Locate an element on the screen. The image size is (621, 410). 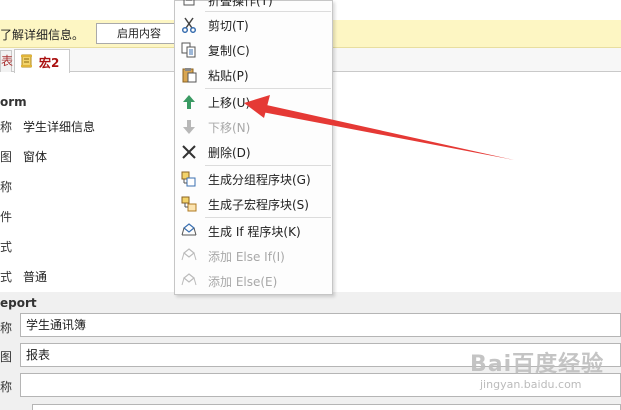
form-row-value: 普通 is located at coordinates (35, 276).